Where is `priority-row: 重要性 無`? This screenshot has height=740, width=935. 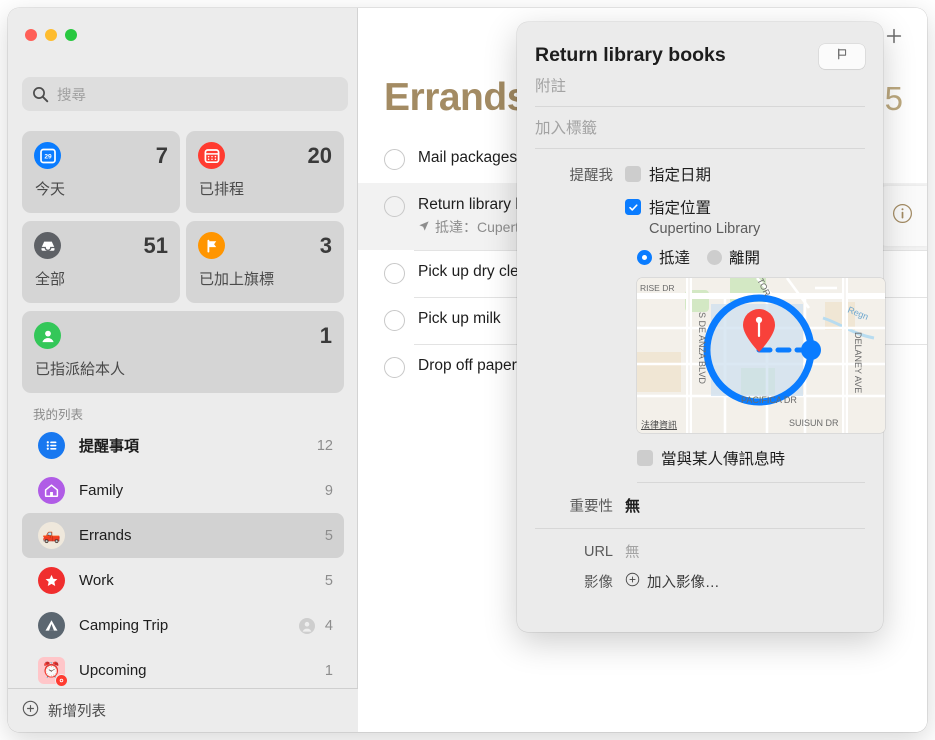
priority-row: 重要性 無 is located at coordinates (700, 506).